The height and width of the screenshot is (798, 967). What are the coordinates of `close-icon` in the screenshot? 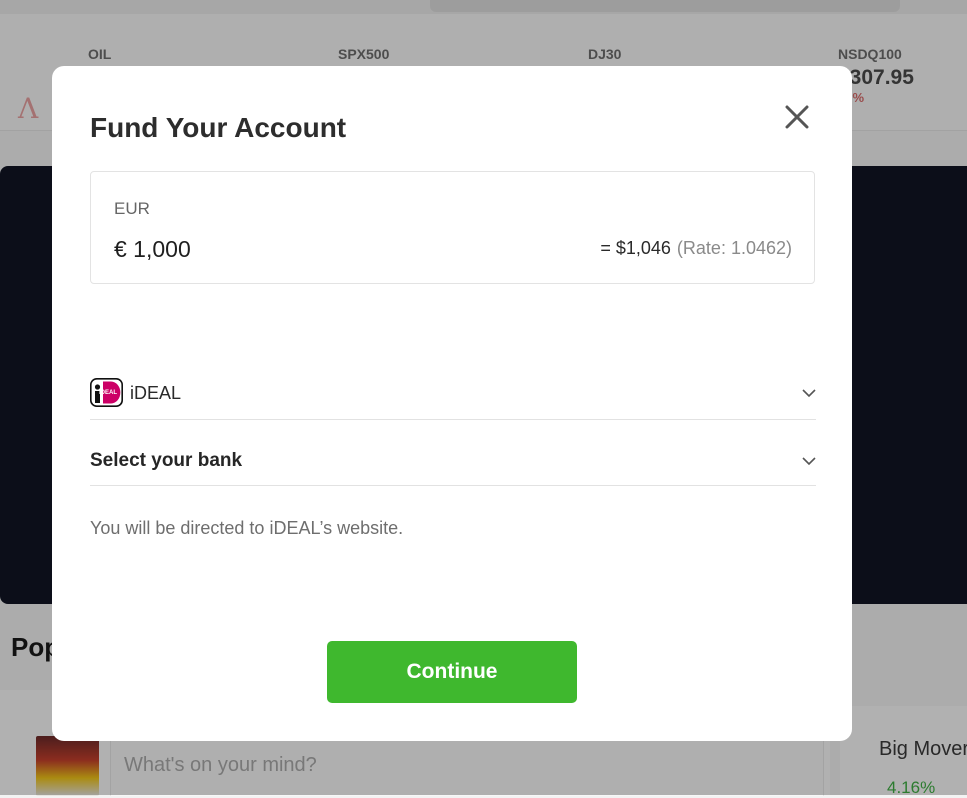 It's located at (797, 117).